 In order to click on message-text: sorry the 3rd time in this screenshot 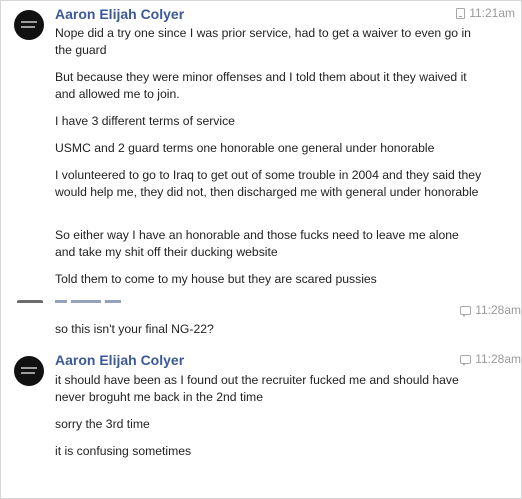, I will do `click(102, 424)`.